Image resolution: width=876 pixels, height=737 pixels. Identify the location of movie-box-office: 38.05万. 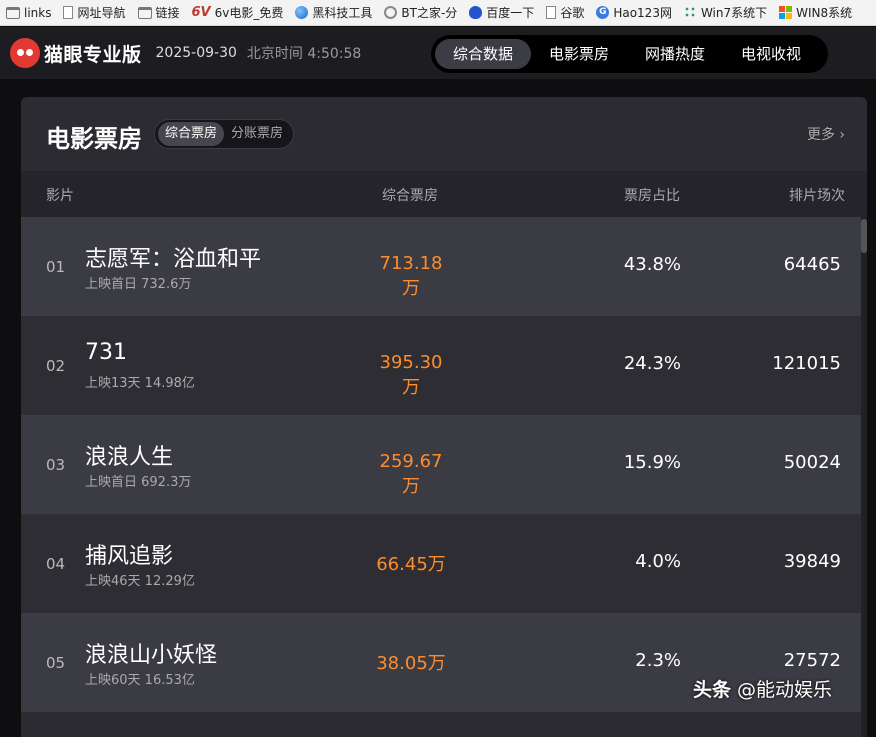
(411, 663).